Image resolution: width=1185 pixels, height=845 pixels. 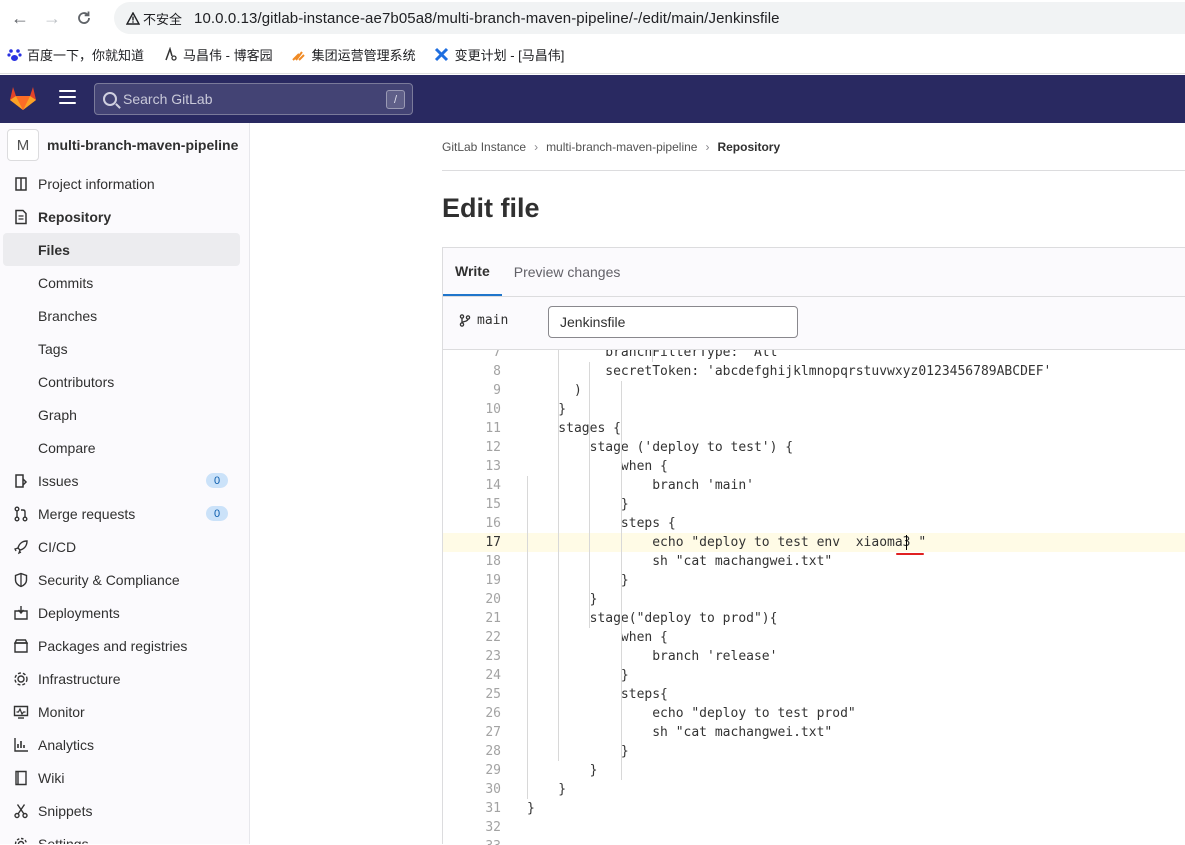 I want to click on sidebar-item-compare: Compare, so click(x=124, y=447).